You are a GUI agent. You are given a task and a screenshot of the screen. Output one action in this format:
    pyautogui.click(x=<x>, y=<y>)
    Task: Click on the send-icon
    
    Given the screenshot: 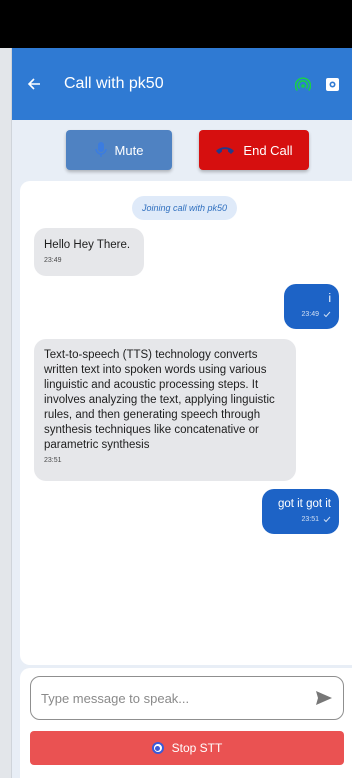 What is the action you would take?
    pyautogui.click(x=324, y=698)
    